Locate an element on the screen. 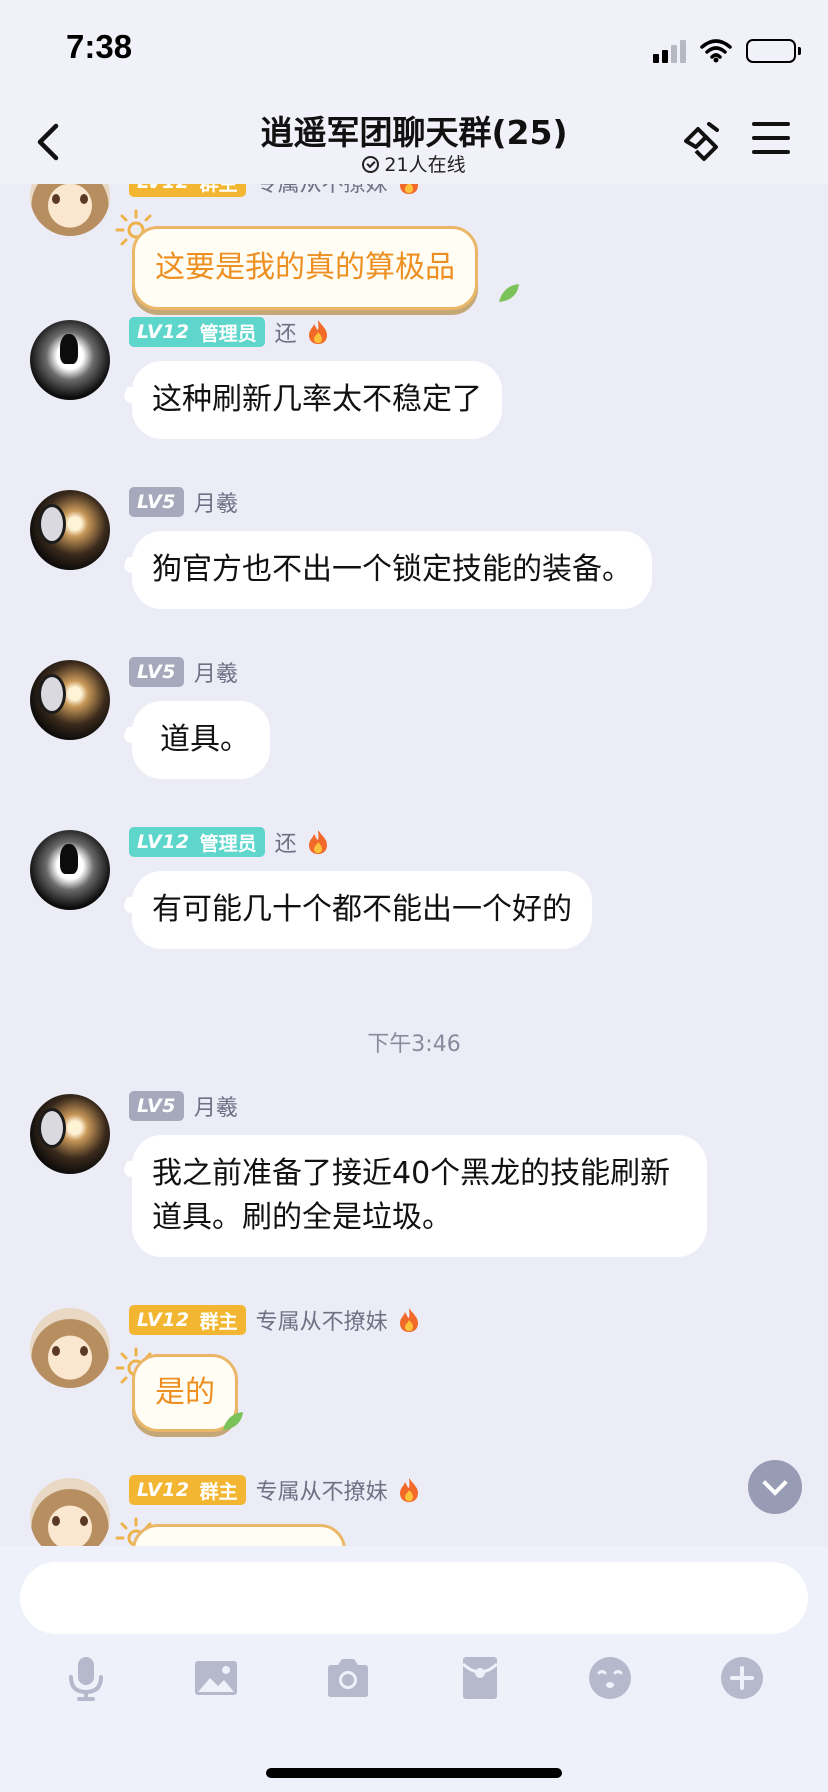 This screenshot has height=1792, width=828. scroll-to-bottom-button is located at coordinates (775, 1487).